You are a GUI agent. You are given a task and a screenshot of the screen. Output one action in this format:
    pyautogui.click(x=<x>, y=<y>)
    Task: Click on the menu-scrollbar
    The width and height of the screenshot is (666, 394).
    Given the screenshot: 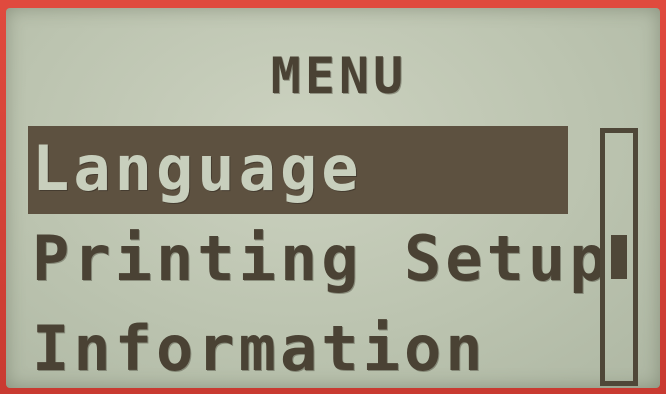 What is the action you would take?
    pyautogui.click(x=619, y=257)
    